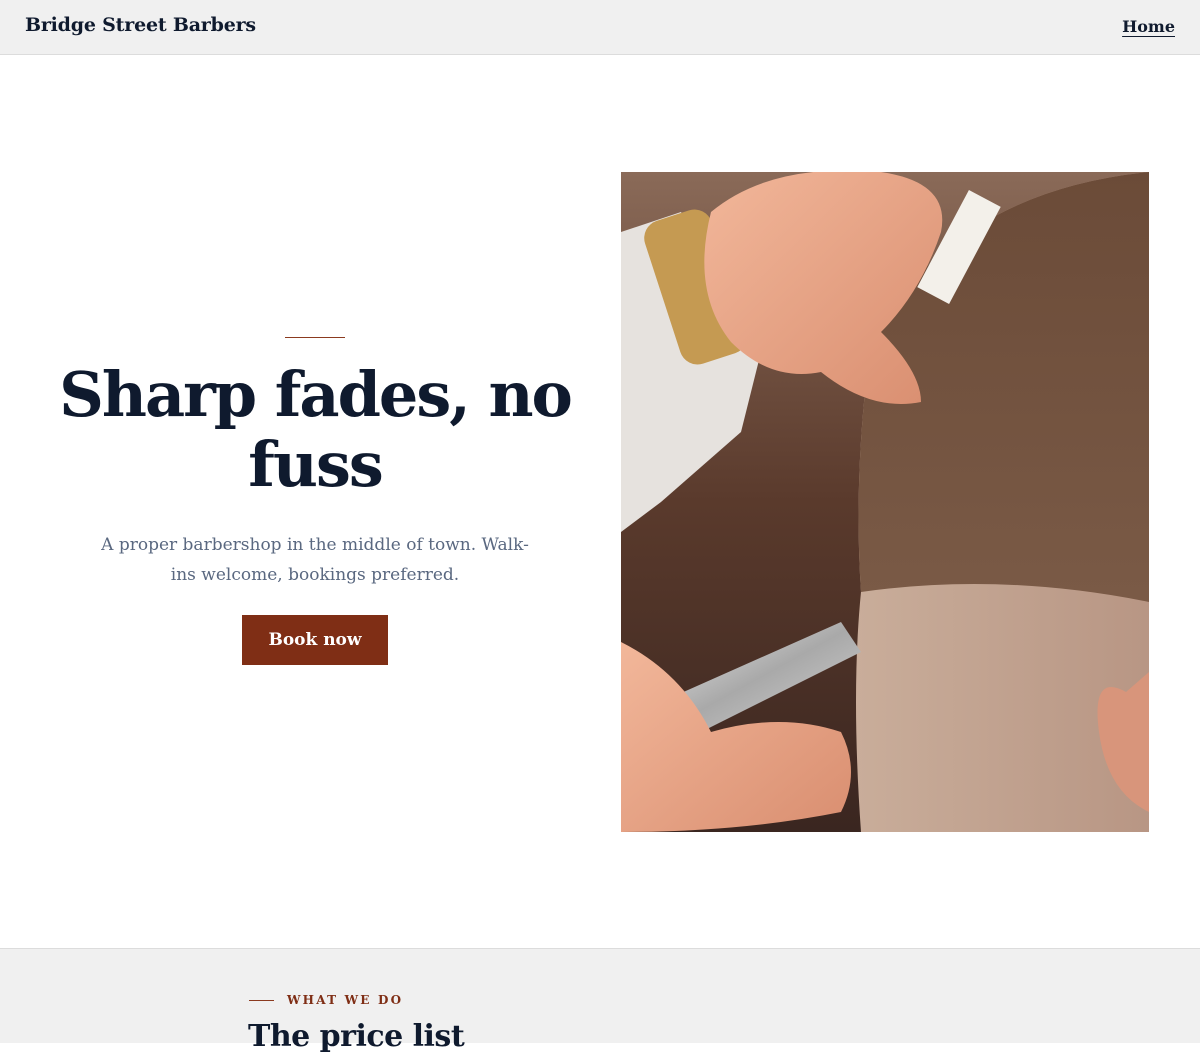 The height and width of the screenshot is (1054, 1200). What do you see at coordinates (1148, 26) in the screenshot?
I see `nav-home-link: Home` at bounding box center [1148, 26].